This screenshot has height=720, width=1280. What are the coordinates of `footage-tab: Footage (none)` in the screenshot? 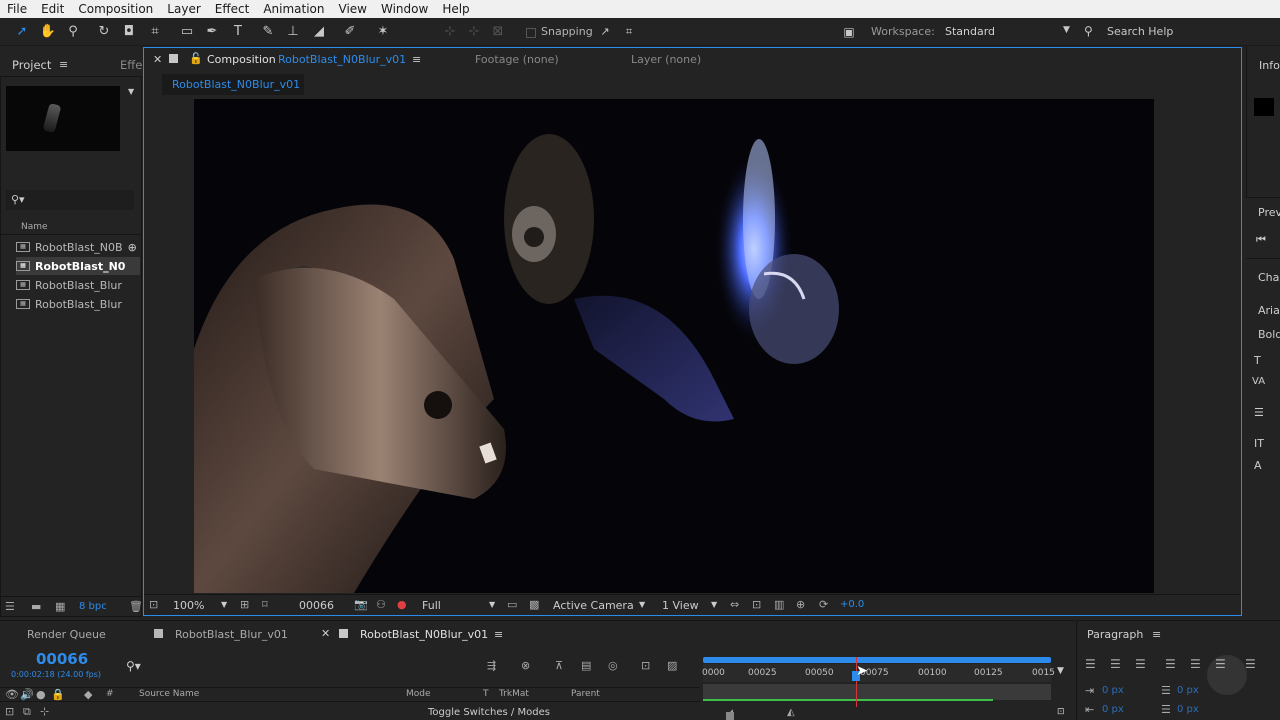 It's located at (517, 59).